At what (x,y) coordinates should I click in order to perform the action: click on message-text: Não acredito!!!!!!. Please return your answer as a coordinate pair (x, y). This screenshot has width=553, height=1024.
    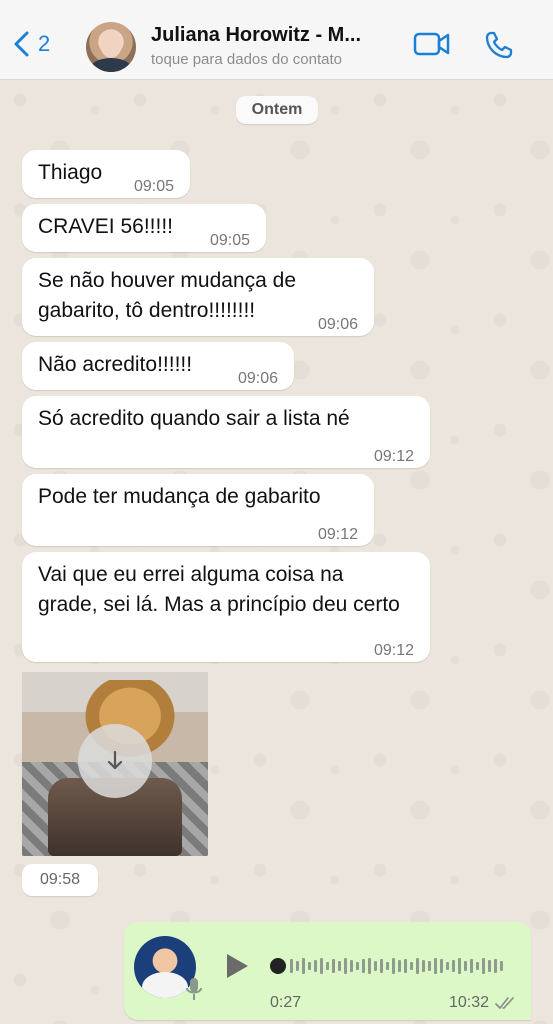
    Looking at the image, I should click on (115, 364).